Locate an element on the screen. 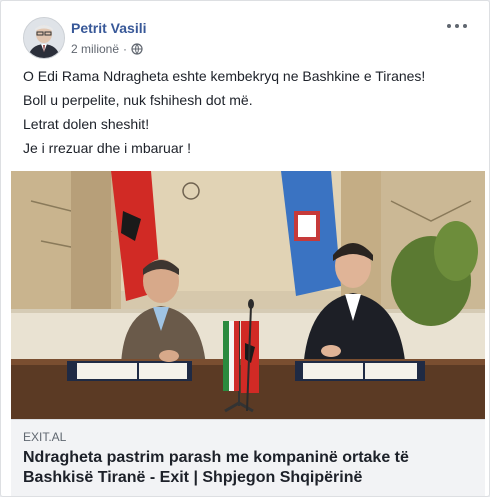 The image size is (490, 497). post-time: 2 milionë is located at coordinates (95, 49).